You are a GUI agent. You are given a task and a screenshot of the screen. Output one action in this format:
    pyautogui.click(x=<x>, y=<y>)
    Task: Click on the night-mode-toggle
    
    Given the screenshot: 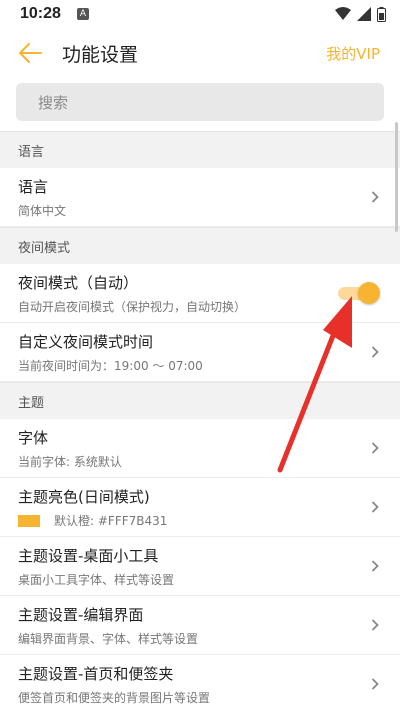 What is the action you would take?
    pyautogui.click(x=359, y=293)
    